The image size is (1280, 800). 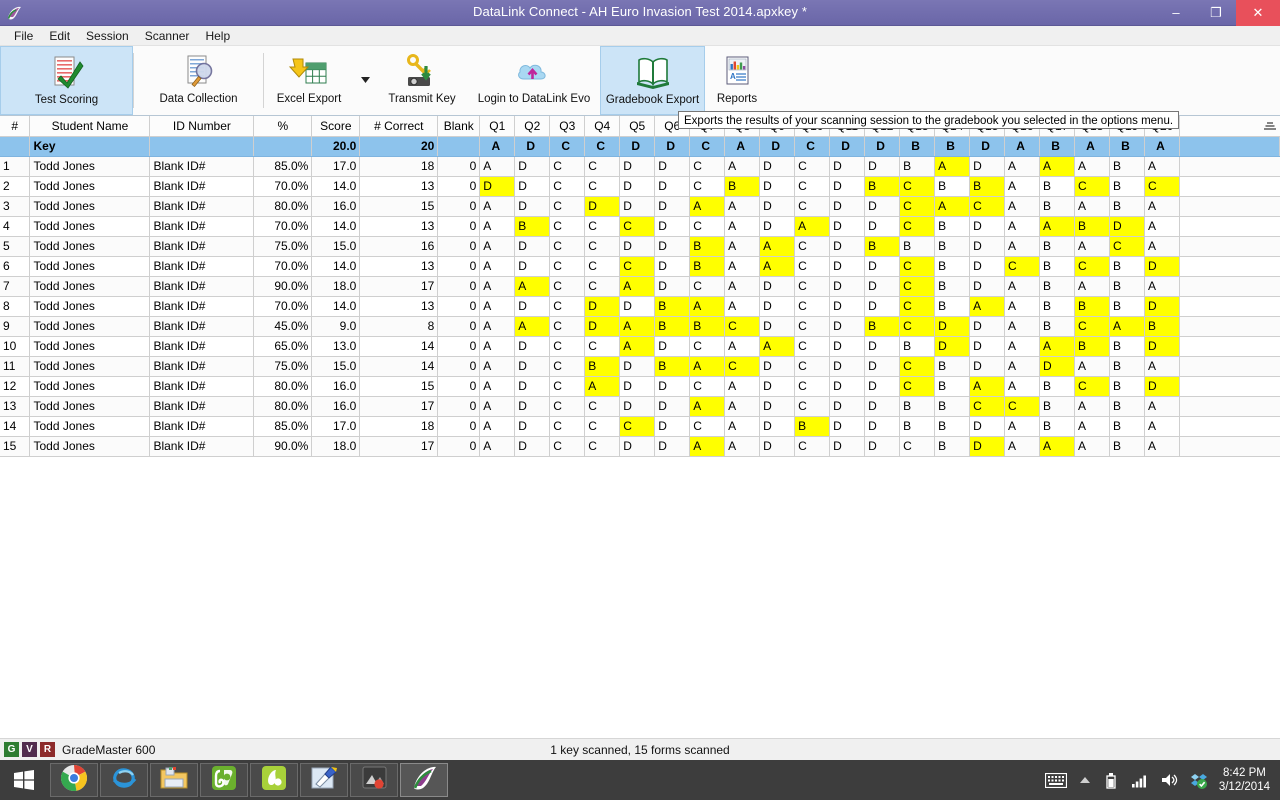 I want to click on column-header-score: Score, so click(x=336, y=126).